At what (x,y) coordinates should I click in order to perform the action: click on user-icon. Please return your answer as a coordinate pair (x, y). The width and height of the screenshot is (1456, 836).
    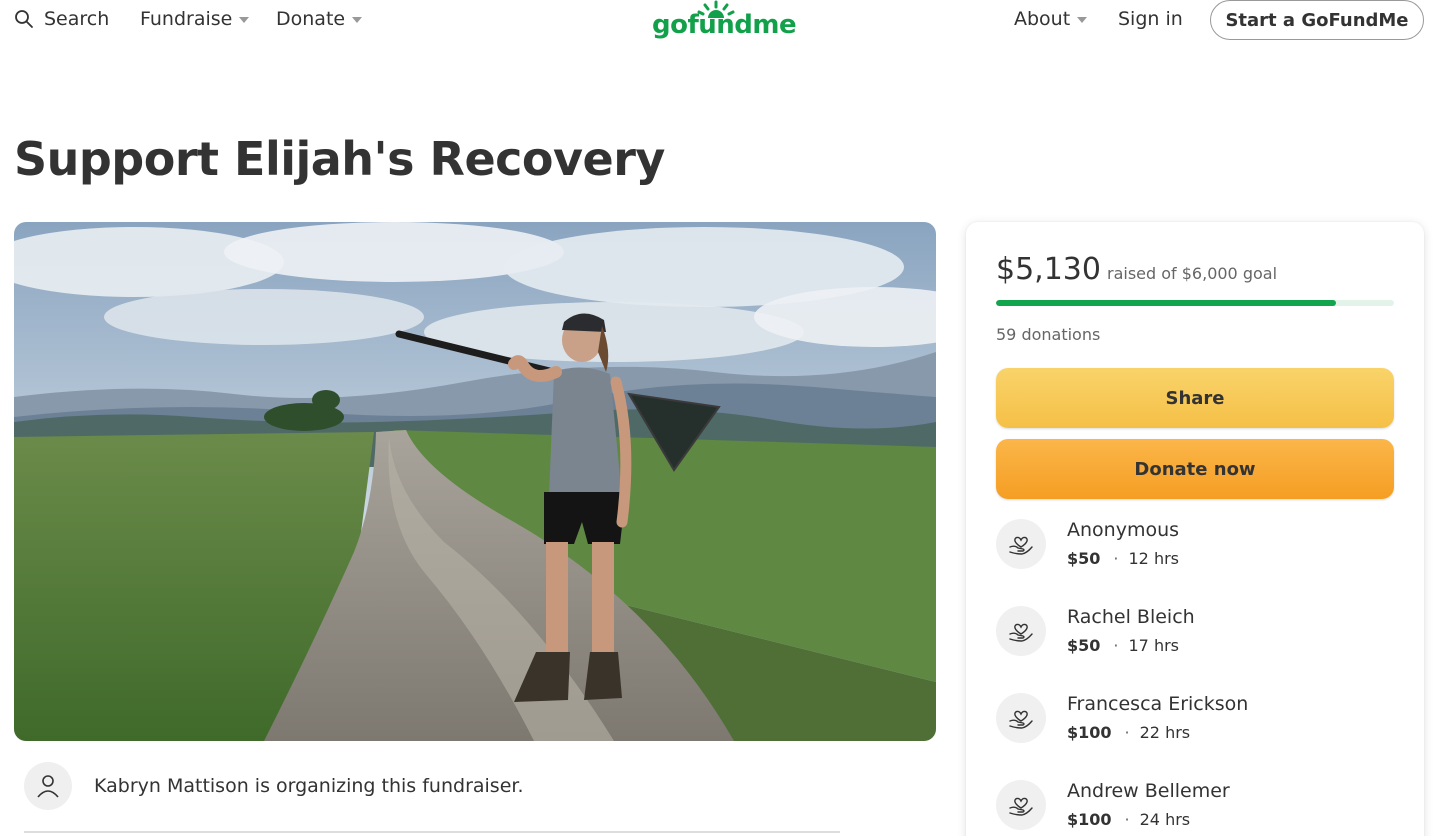
    Looking at the image, I should click on (48, 786).